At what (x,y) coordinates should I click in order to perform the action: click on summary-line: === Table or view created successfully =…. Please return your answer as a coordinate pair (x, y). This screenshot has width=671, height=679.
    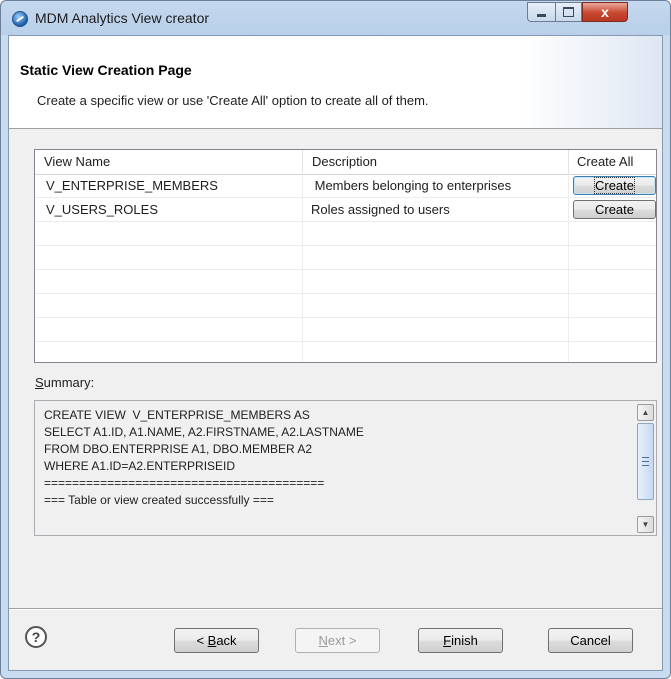
    Looking at the image, I should click on (159, 500).